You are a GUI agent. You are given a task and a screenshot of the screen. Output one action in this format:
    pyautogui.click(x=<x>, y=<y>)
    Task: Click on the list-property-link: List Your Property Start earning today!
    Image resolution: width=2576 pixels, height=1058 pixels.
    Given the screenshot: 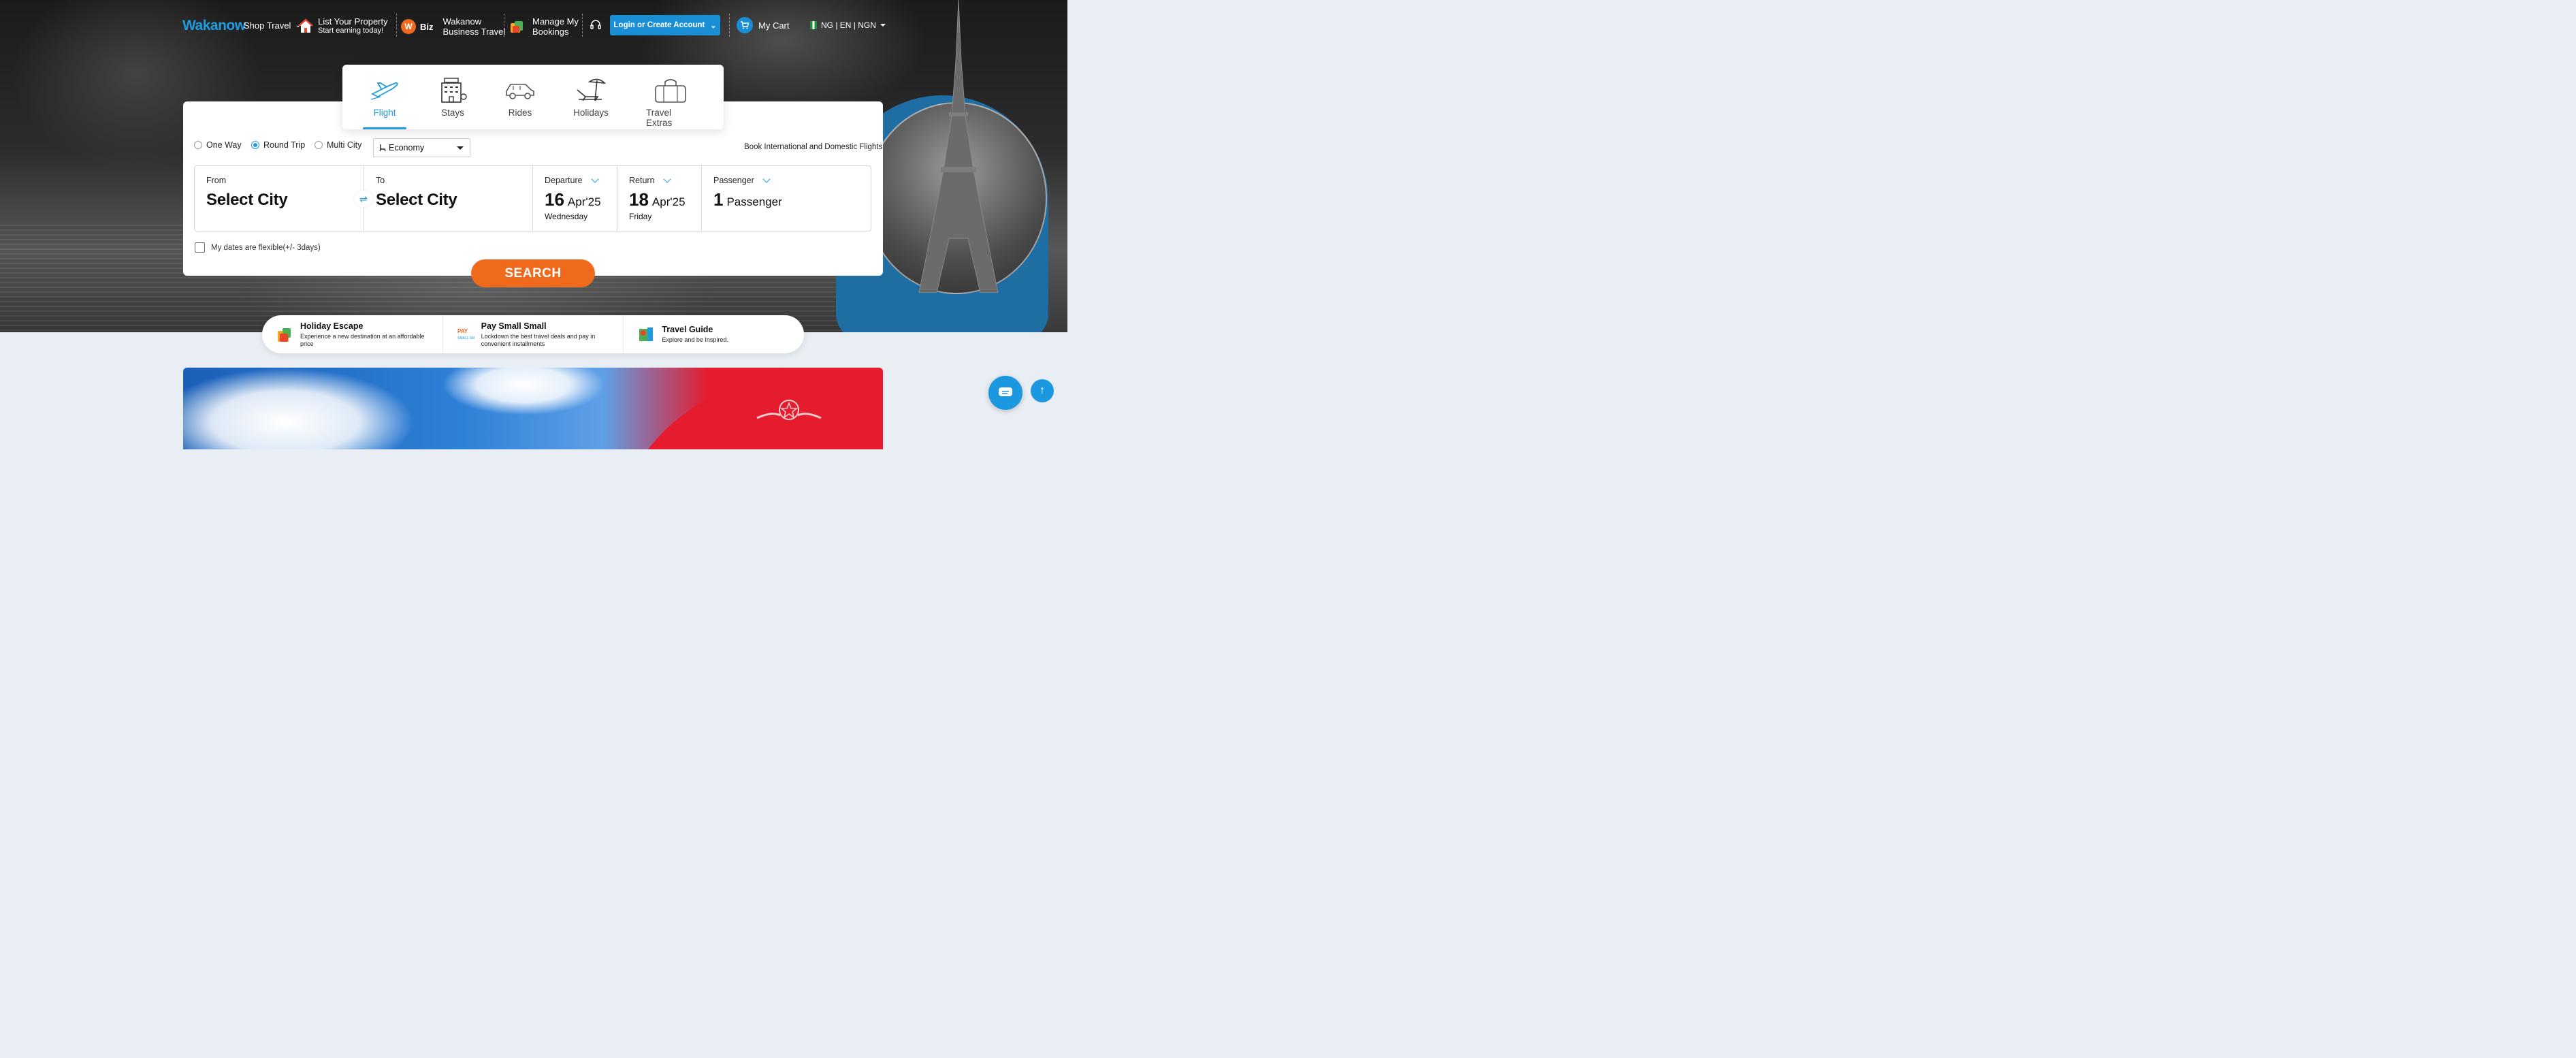 What is the action you would take?
    pyautogui.click(x=342, y=25)
    